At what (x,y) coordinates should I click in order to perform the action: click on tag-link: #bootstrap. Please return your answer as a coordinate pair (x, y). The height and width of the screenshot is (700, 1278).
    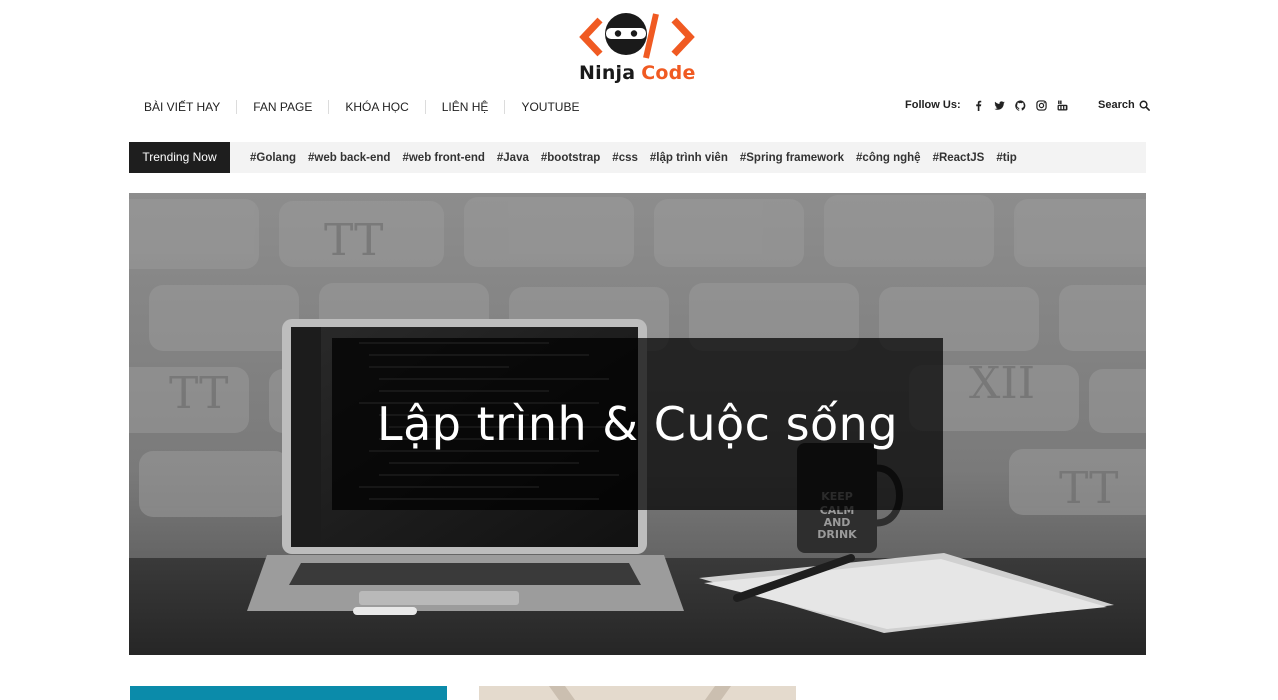
    Looking at the image, I should click on (570, 158).